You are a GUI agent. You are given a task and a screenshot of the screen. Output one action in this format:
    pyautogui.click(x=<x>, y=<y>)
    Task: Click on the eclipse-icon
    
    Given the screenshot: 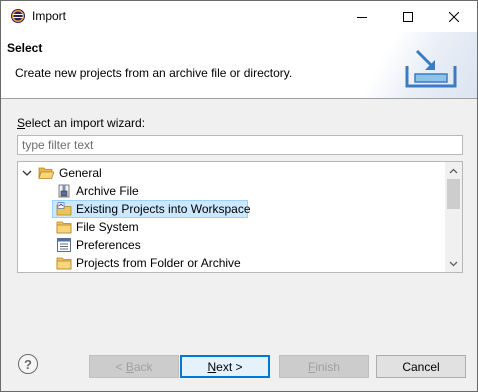 What is the action you would take?
    pyautogui.click(x=18, y=16)
    